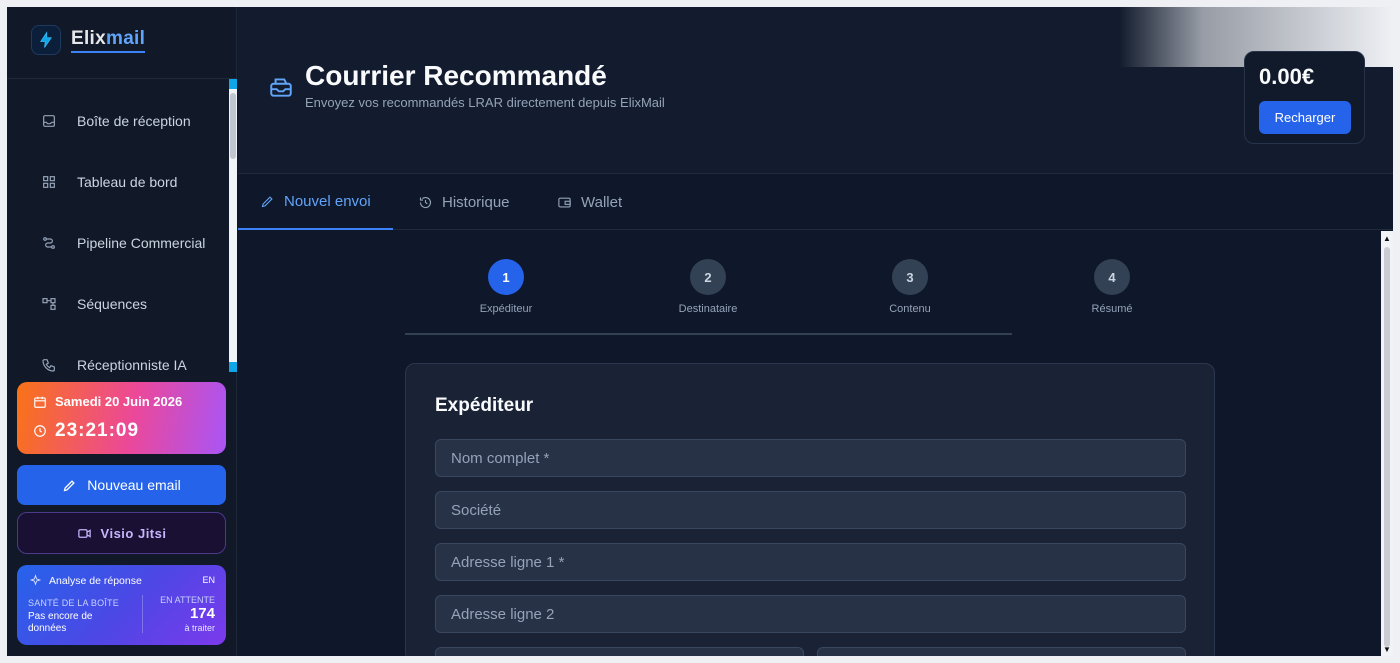 Image resolution: width=1400 pixels, height=663 pixels. What do you see at coordinates (73, 603) in the screenshot?
I see `health-label: SANTÉ DE LA BOÎTE` at bounding box center [73, 603].